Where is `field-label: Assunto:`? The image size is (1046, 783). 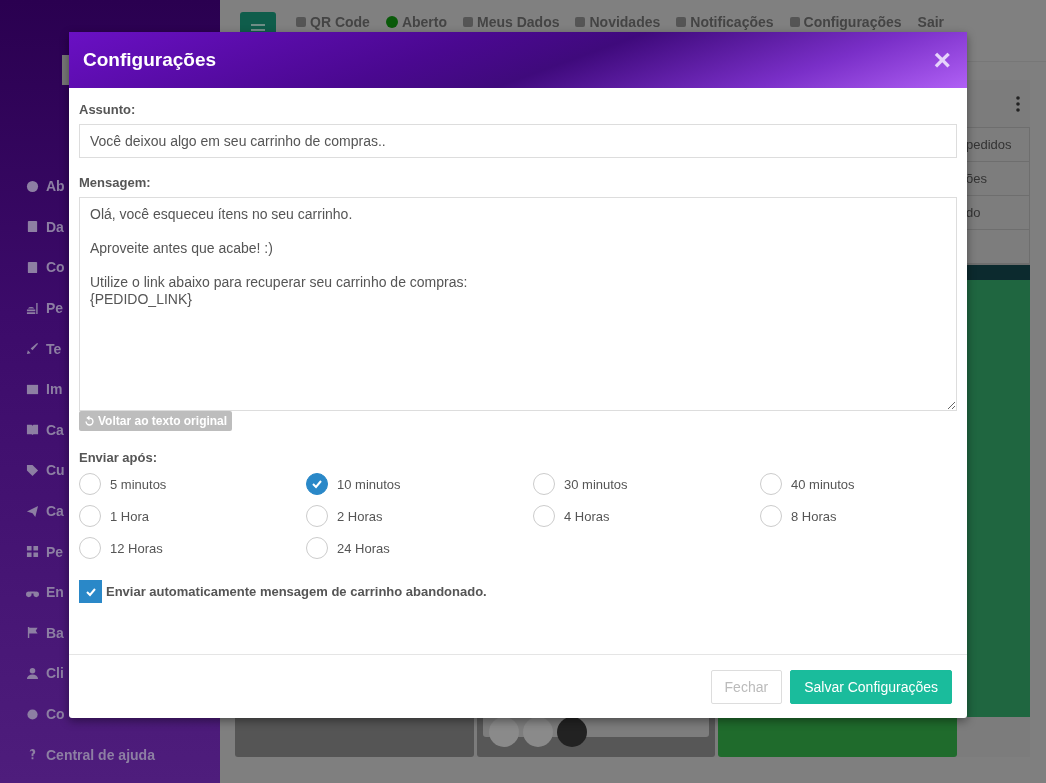 field-label: Assunto: is located at coordinates (107, 109).